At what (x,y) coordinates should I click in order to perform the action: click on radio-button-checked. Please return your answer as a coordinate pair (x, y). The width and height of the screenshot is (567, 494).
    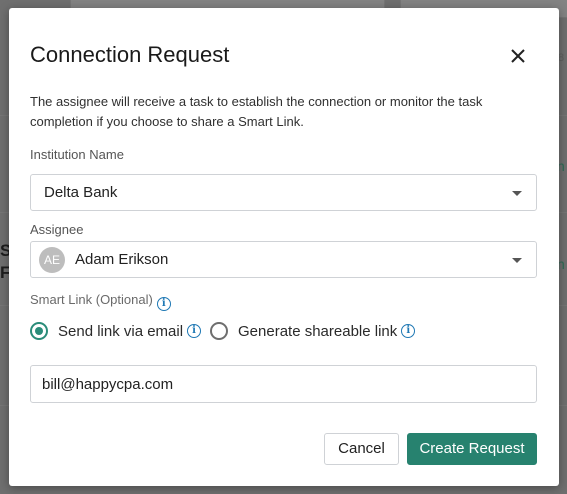
    Looking at the image, I should click on (39, 331).